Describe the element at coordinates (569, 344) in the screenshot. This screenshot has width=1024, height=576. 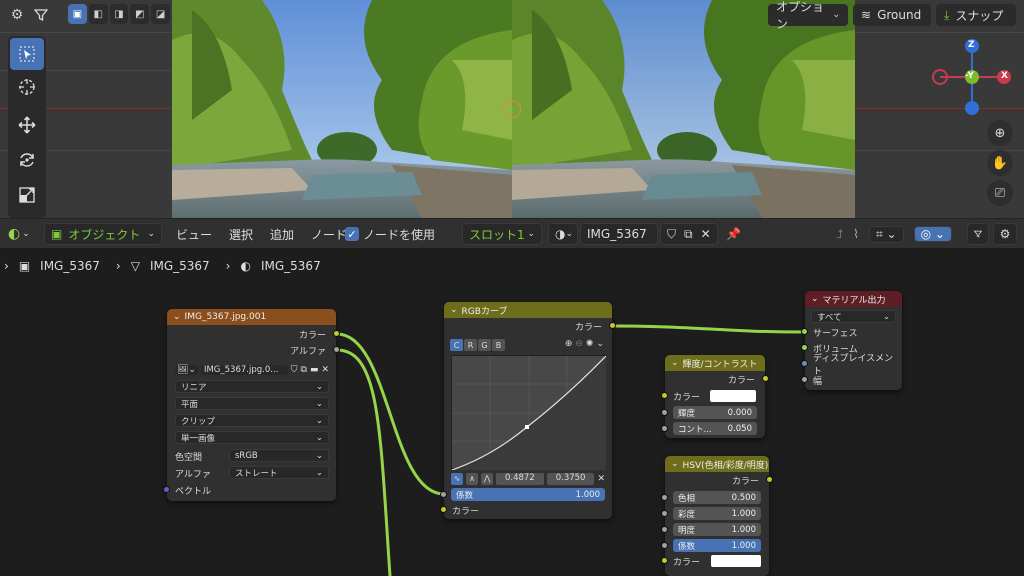
I see `zoom-in-icon: ⊕` at that location.